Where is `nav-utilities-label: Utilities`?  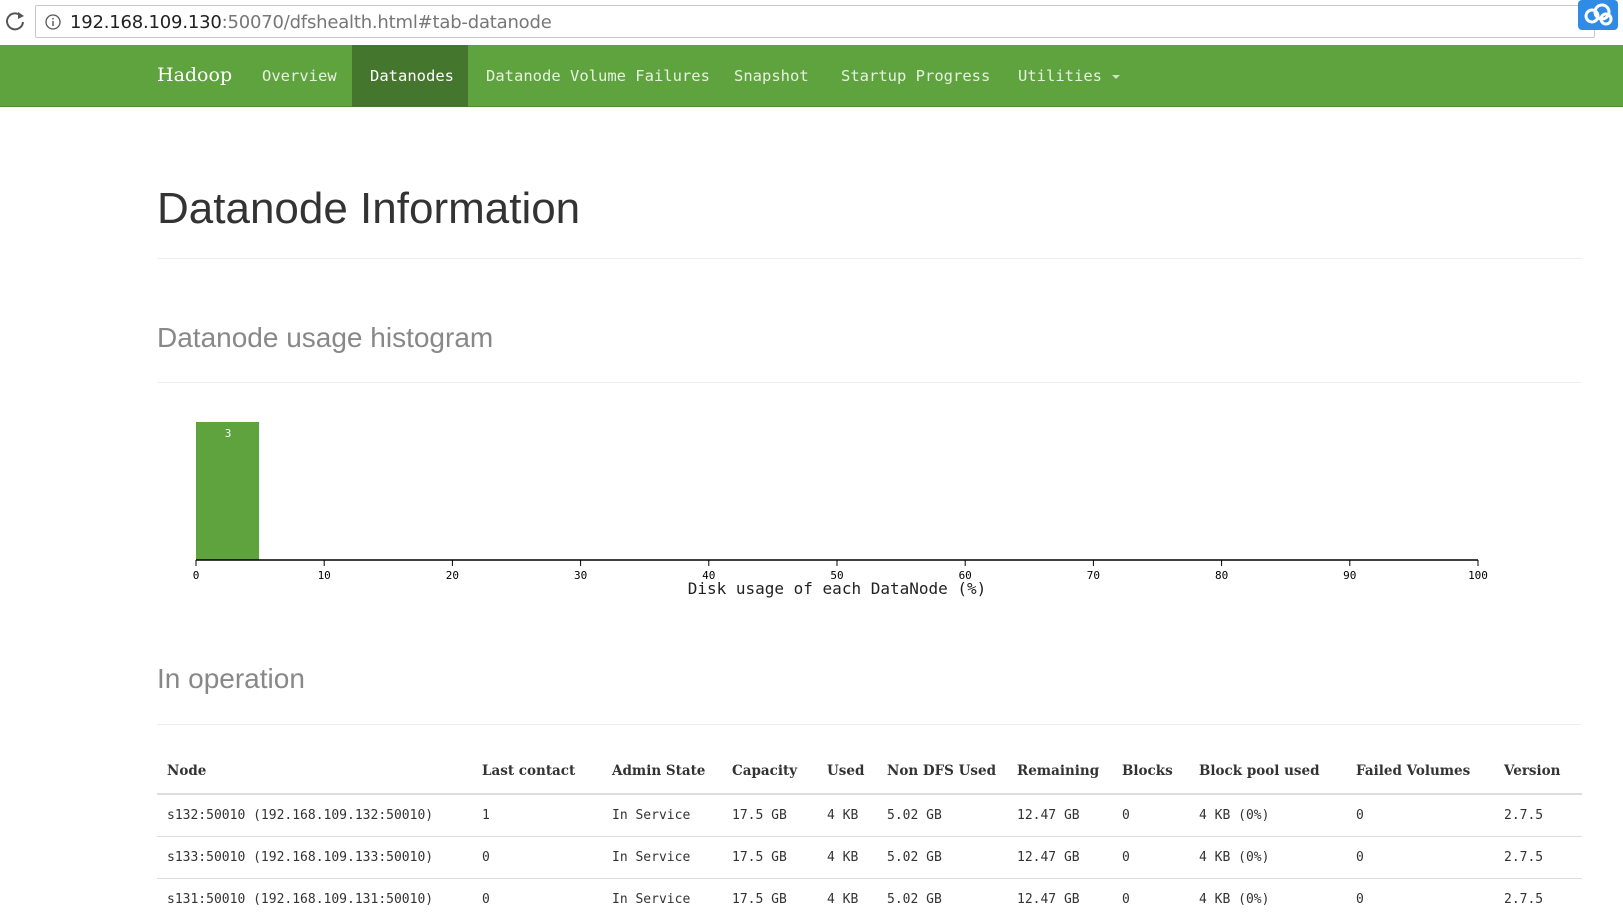
nav-utilities-label: Utilities is located at coordinates (1060, 76).